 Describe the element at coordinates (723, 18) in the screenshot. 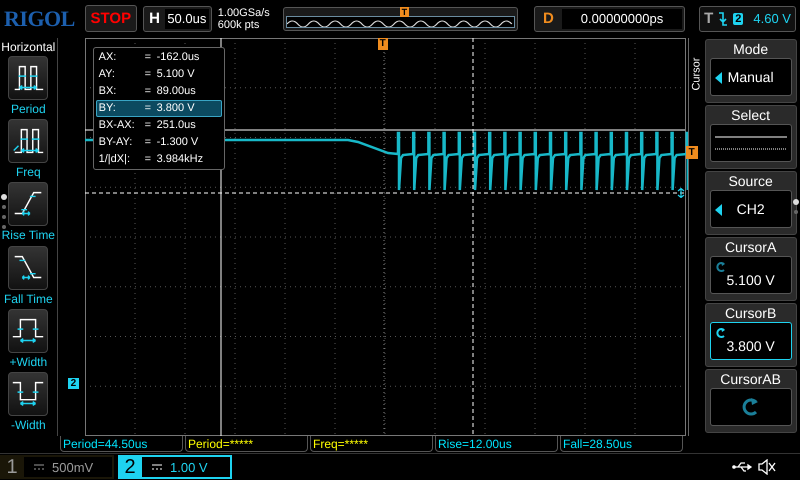

I see `falling-edge-icon` at that location.